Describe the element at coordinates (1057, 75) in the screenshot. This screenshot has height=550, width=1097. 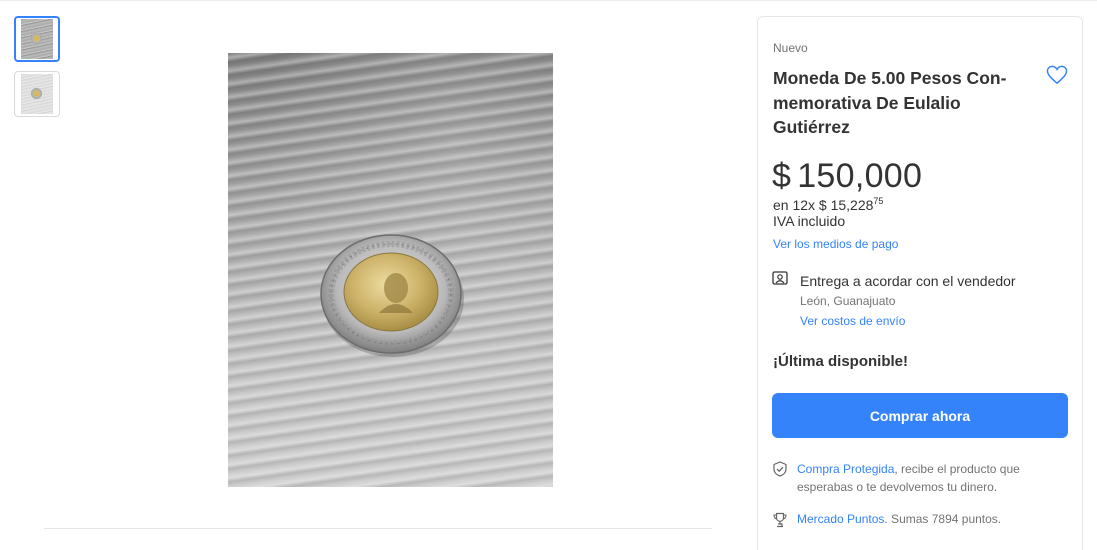
I see `heart-icon` at that location.